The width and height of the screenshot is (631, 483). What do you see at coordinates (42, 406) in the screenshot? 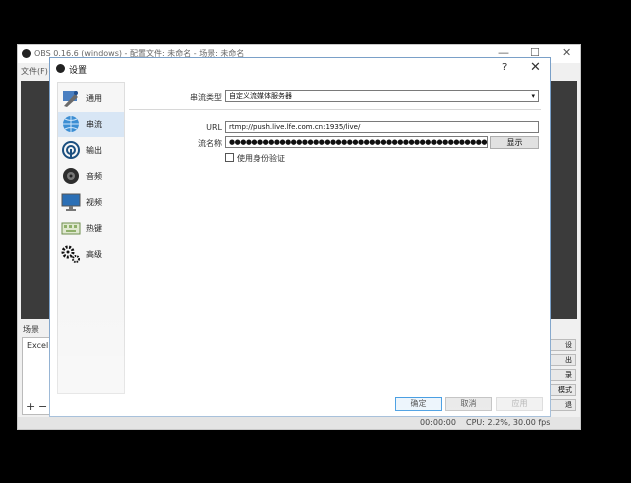
I see `remove-scene-button: −` at bounding box center [42, 406].